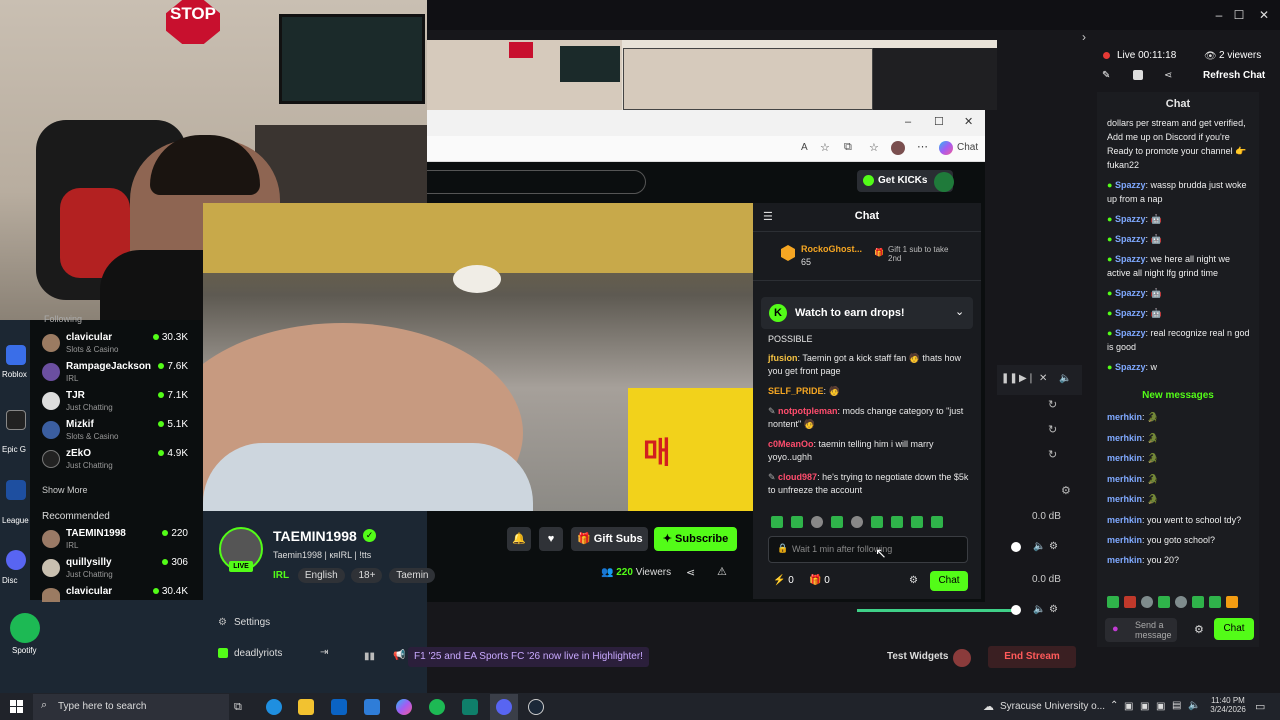 Image resolution: width=1280 pixels, height=720 pixels. Describe the element at coordinates (16, 355) in the screenshot. I see `roblox-icon` at that location.